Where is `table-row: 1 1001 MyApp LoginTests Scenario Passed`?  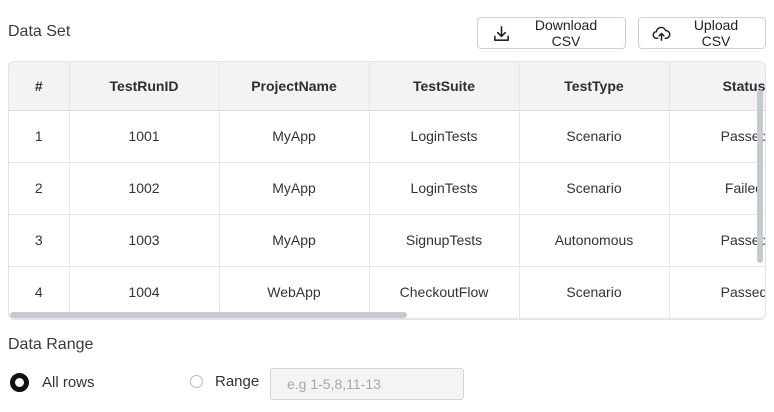 table-row: 1 1001 MyApp LoginTests Scenario Passed is located at coordinates (387, 136).